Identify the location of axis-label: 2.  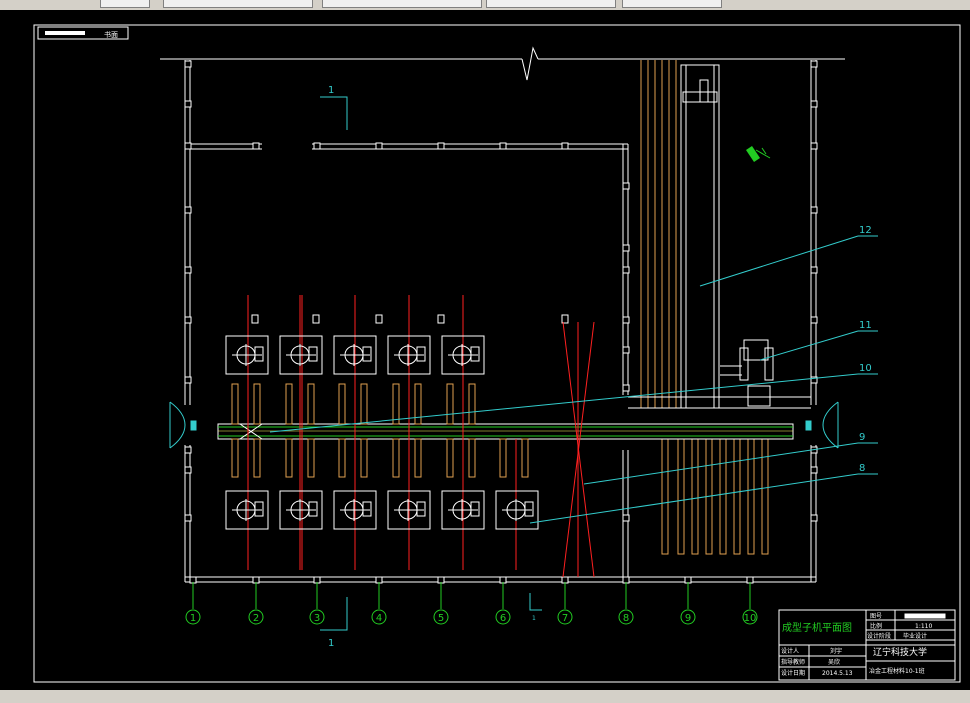
(256, 618).